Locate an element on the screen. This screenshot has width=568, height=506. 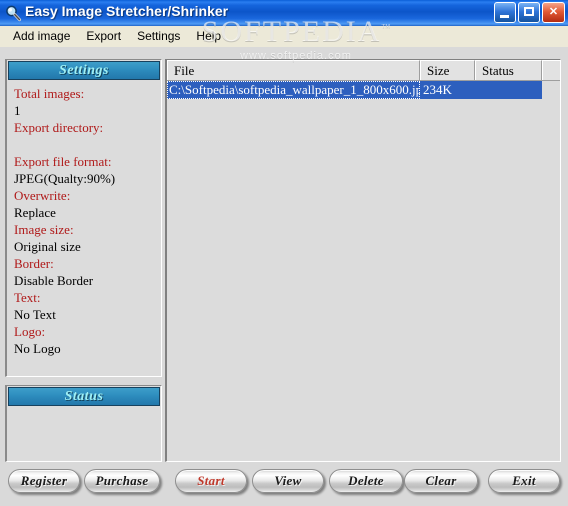
setting-value-image-size: Original size is located at coordinates (47, 246).